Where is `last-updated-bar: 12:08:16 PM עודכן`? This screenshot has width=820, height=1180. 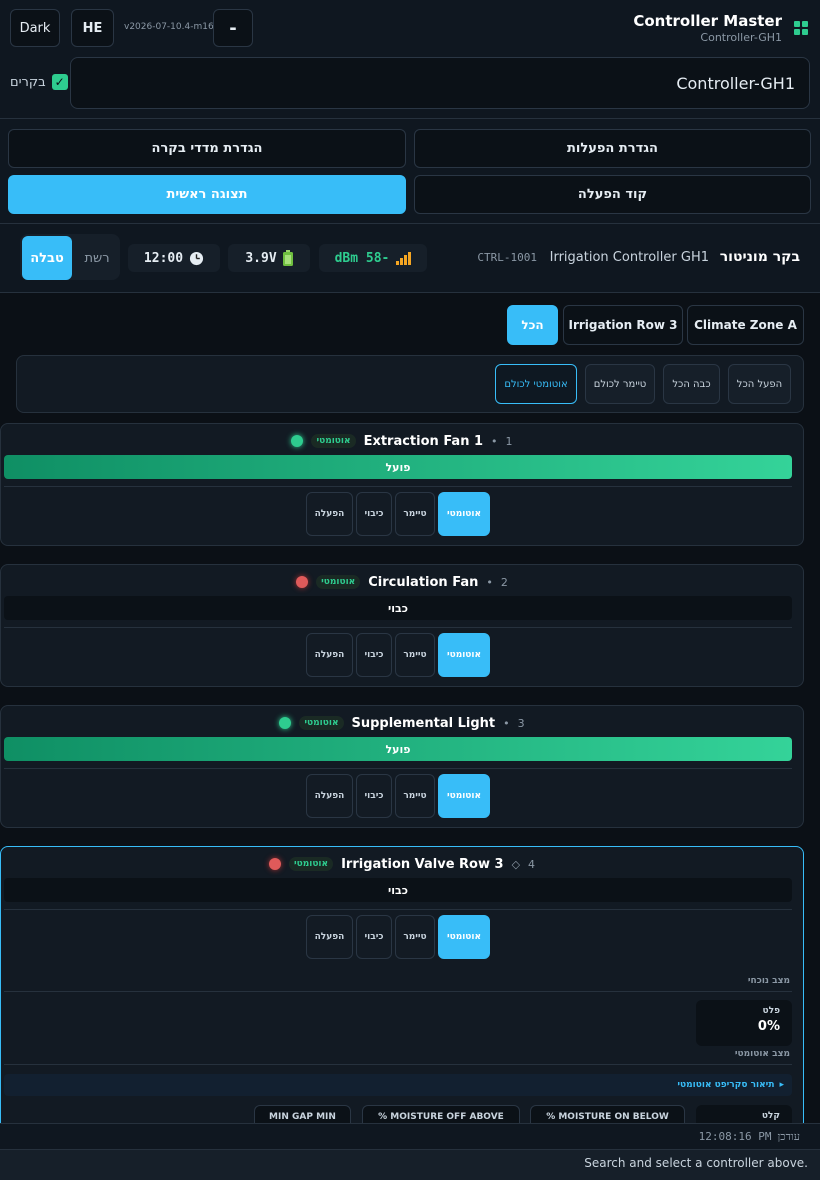
last-updated-bar: 12:08:16 PM עודכן is located at coordinates (410, 1136).